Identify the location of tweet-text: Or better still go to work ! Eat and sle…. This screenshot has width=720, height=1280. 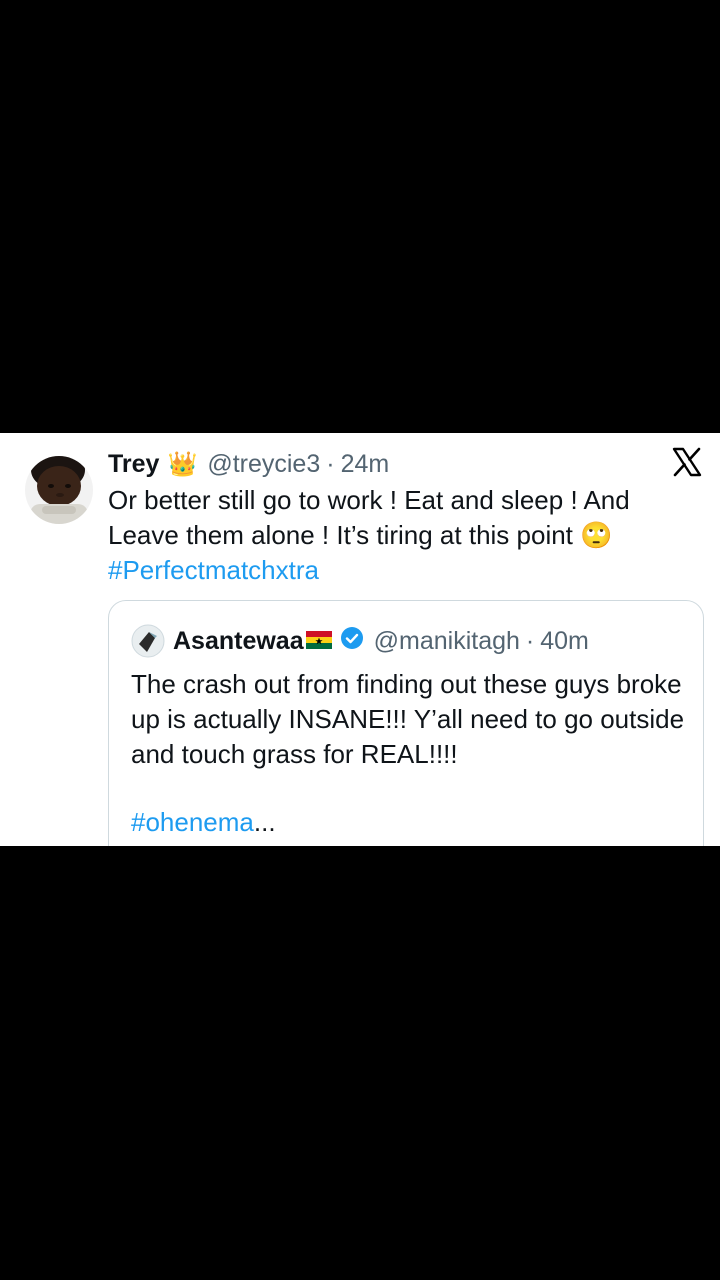
(403, 535).